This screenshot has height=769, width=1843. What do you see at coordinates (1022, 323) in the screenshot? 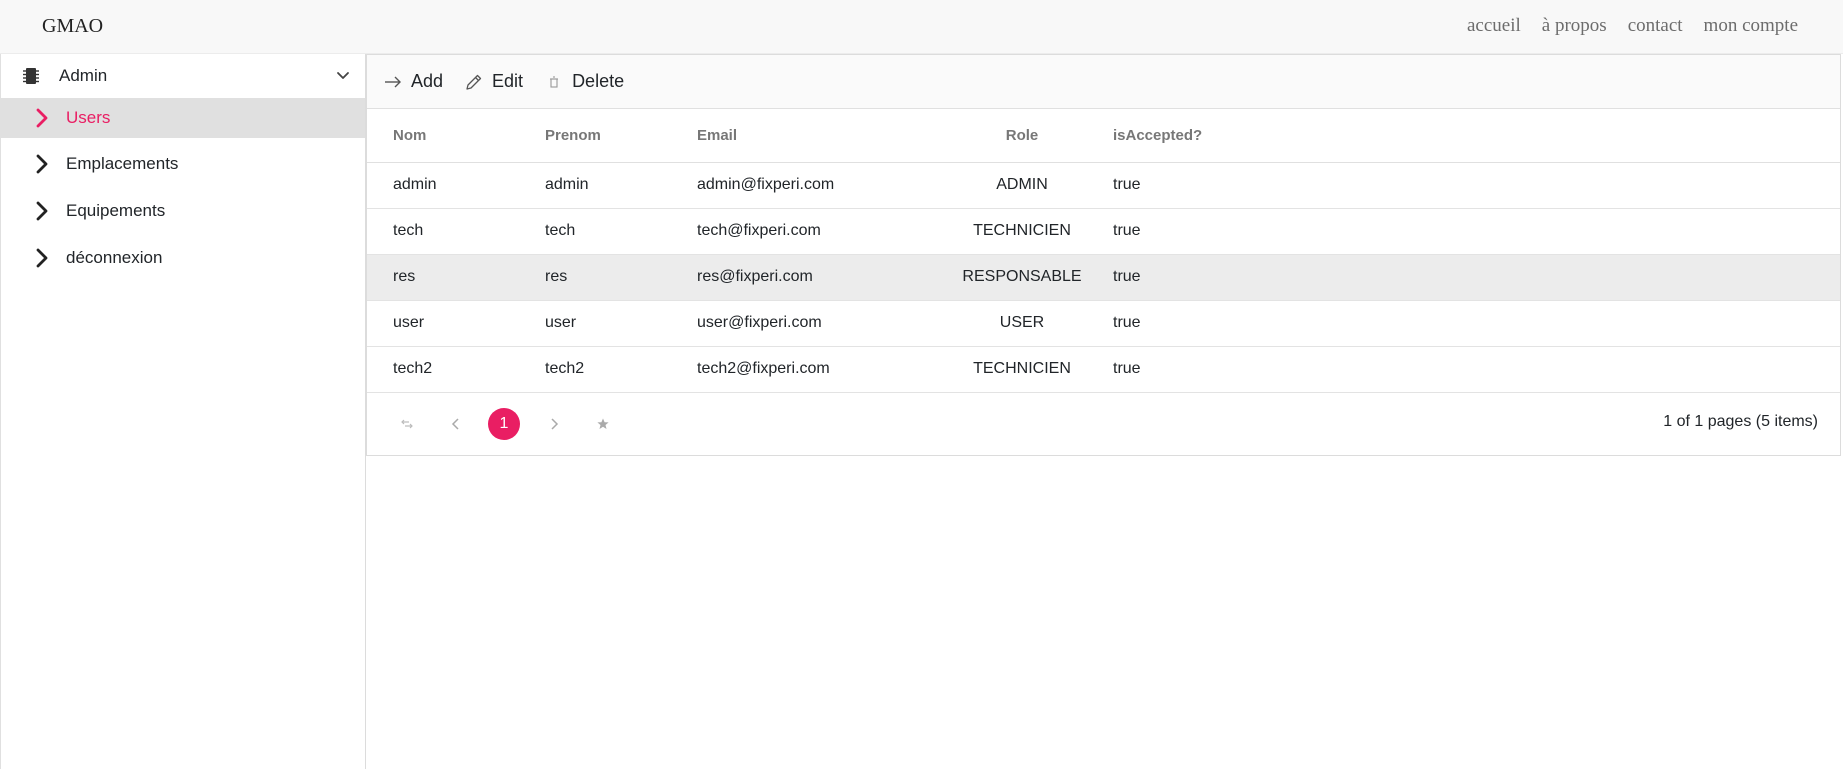
I see `cell-role: USER` at bounding box center [1022, 323].